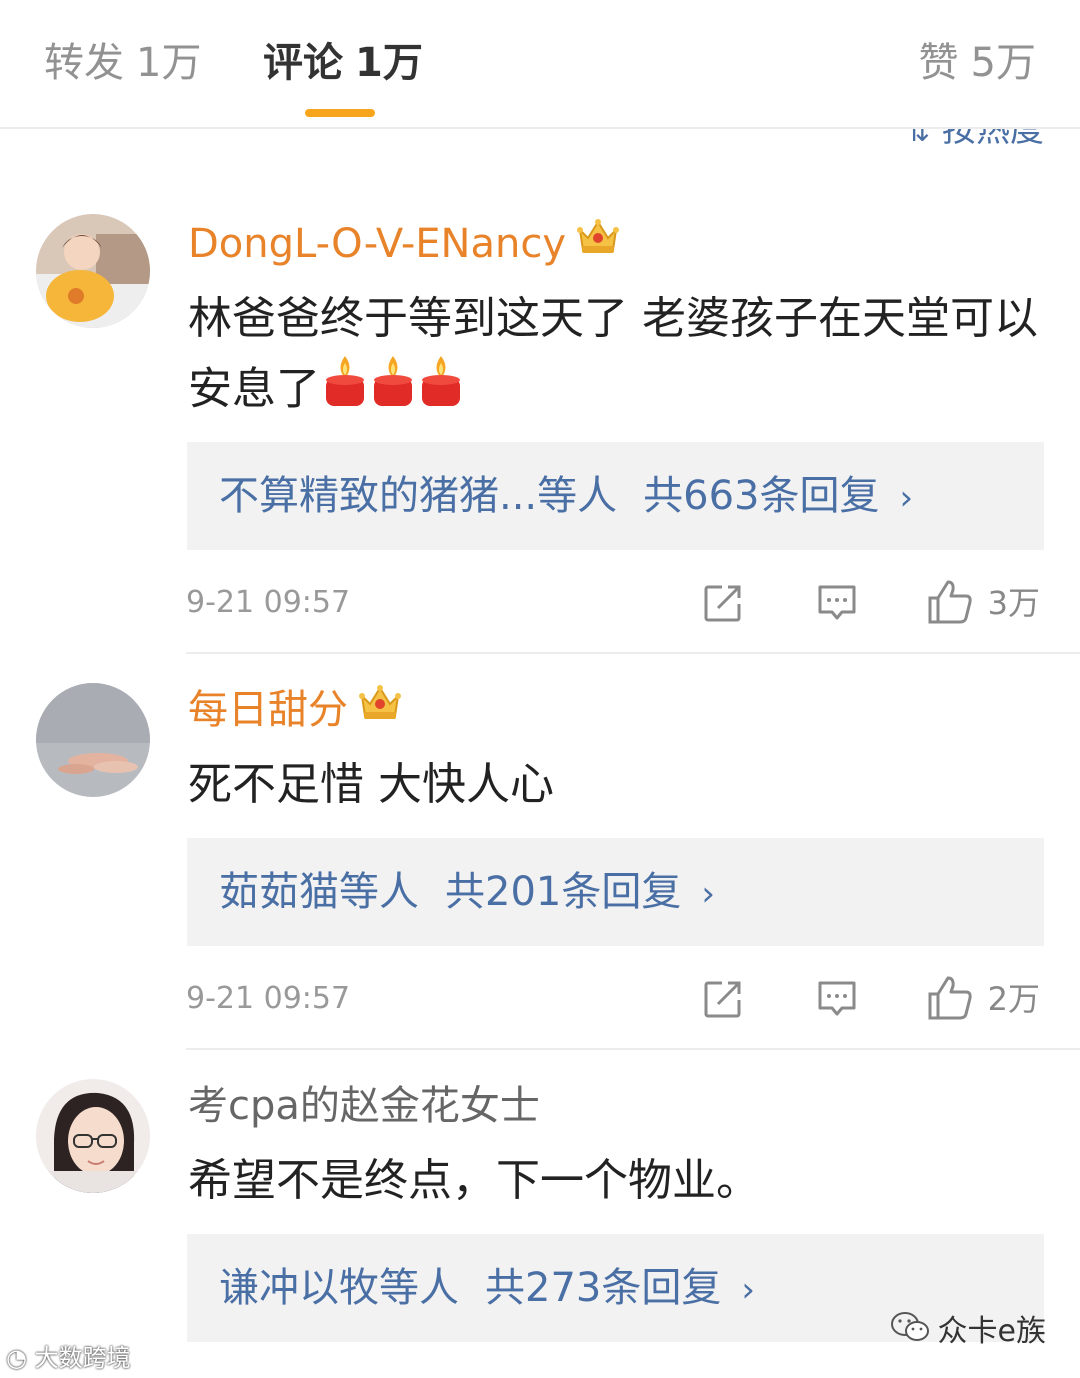 The height and width of the screenshot is (1378, 1080). I want to click on username: 每日甜分, so click(295, 710).